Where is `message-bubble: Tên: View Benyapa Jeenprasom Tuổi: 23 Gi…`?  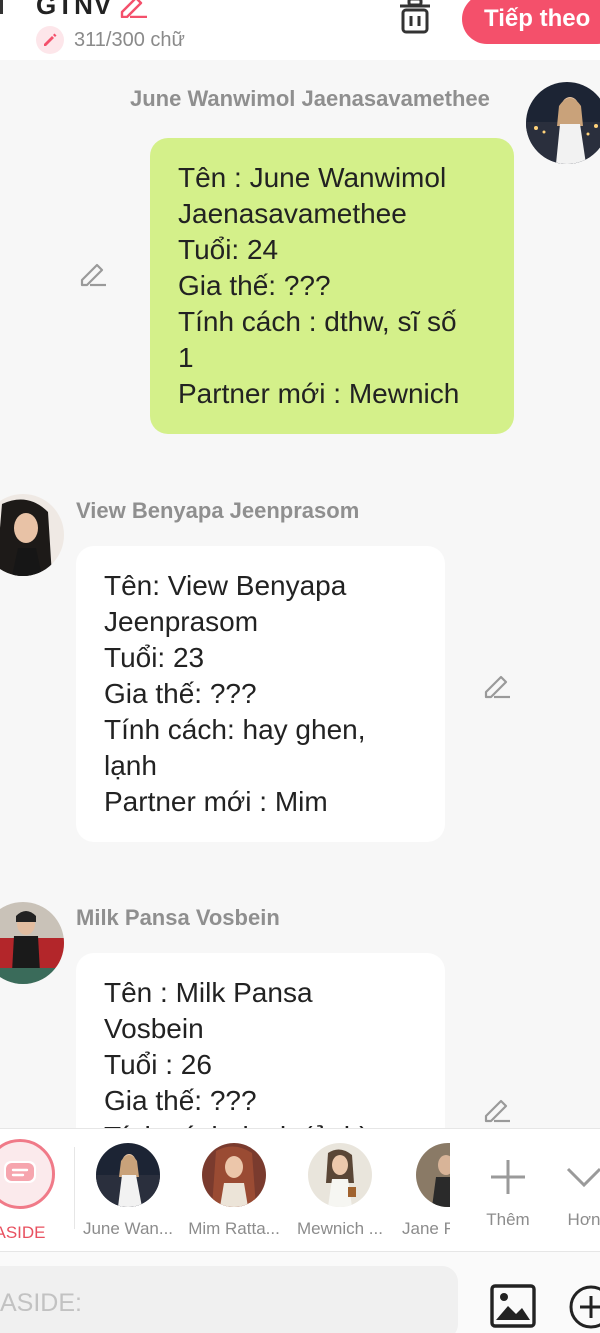 message-bubble: Tên: View Benyapa Jeenprasom Tuổi: 23 Gi… is located at coordinates (260, 694).